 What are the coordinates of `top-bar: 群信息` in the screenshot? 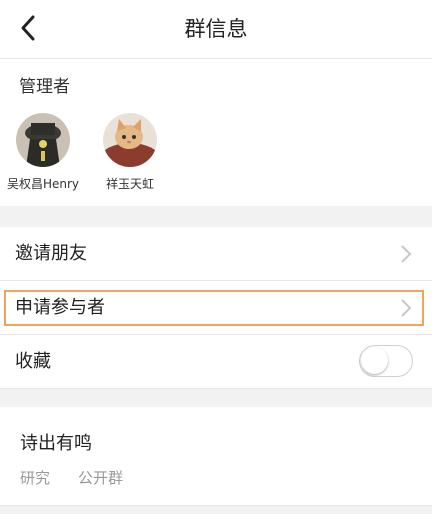 It's located at (216, 29).